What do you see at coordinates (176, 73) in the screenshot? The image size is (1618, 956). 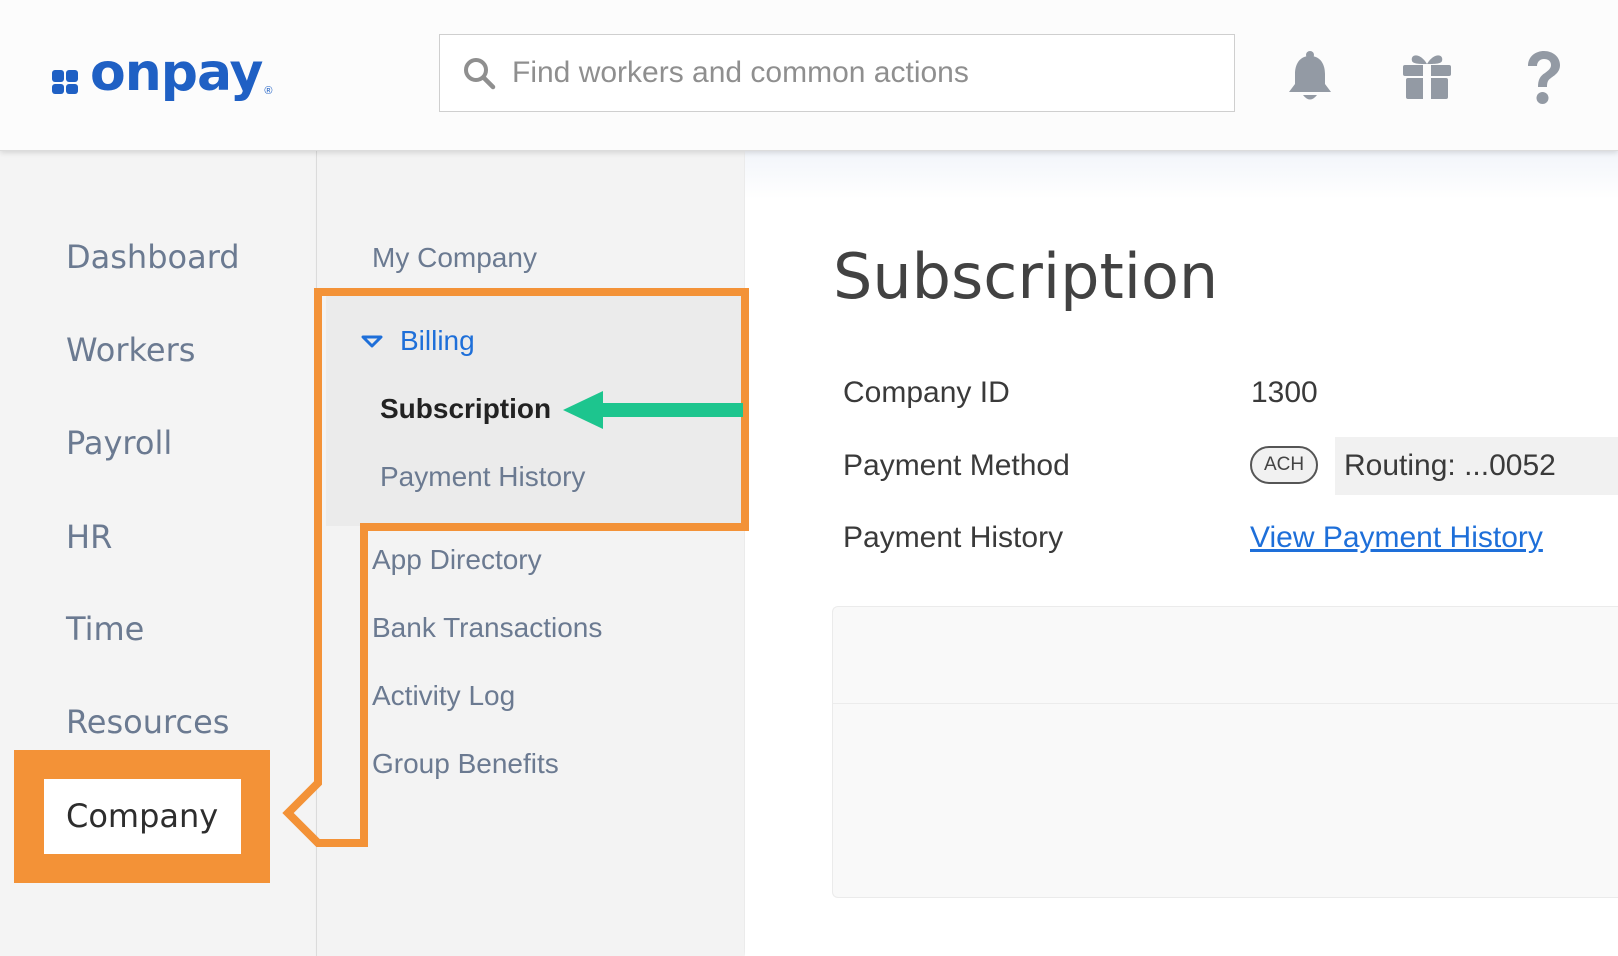 I see `logo-text: onpay` at bounding box center [176, 73].